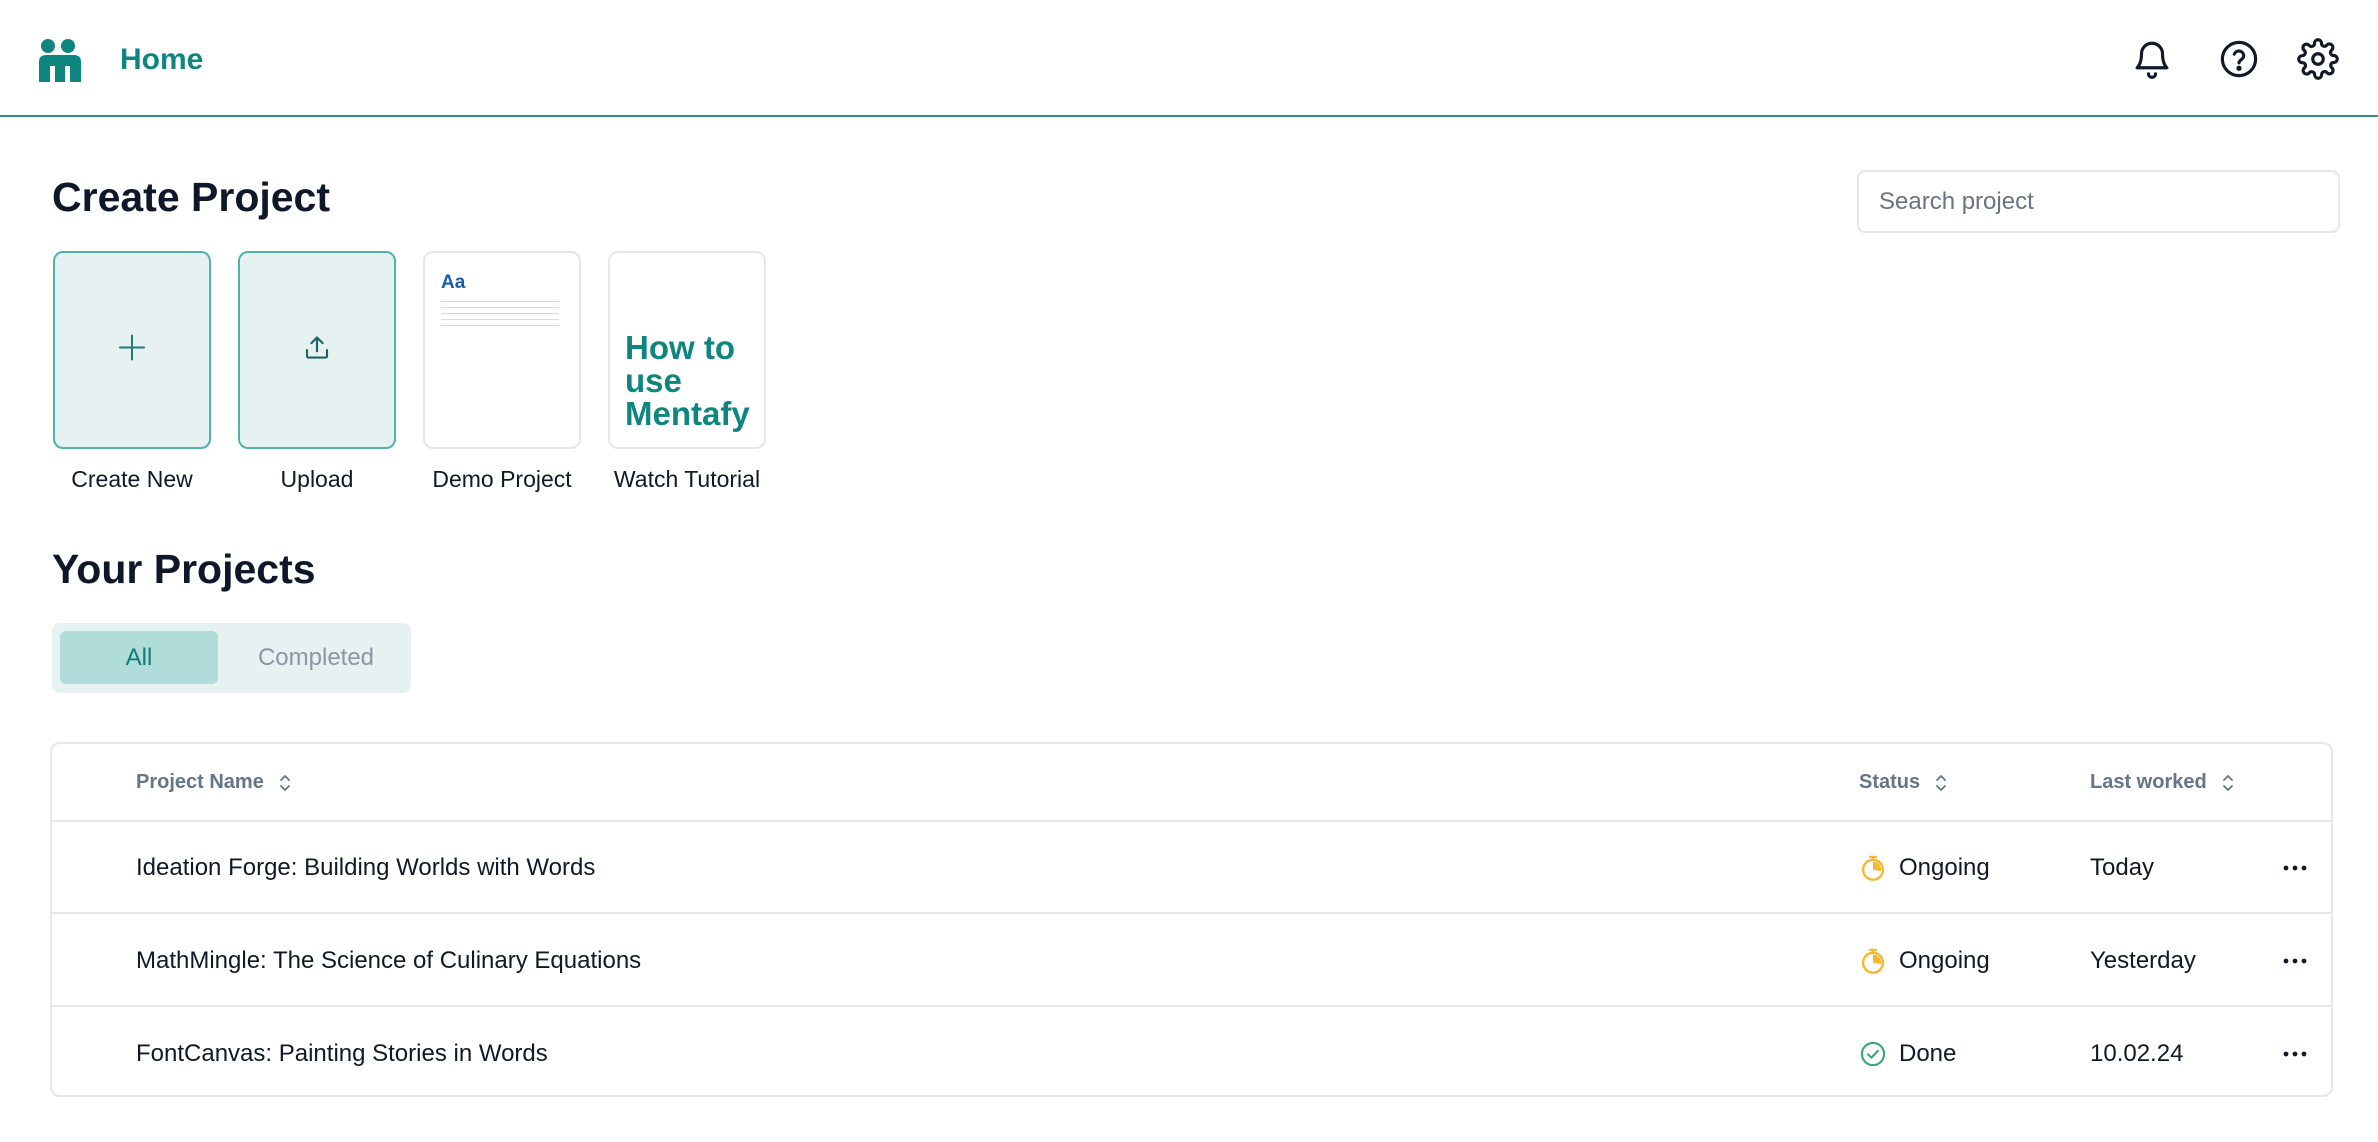  I want to click on project-filter-toggle: All Completed, so click(231, 658).